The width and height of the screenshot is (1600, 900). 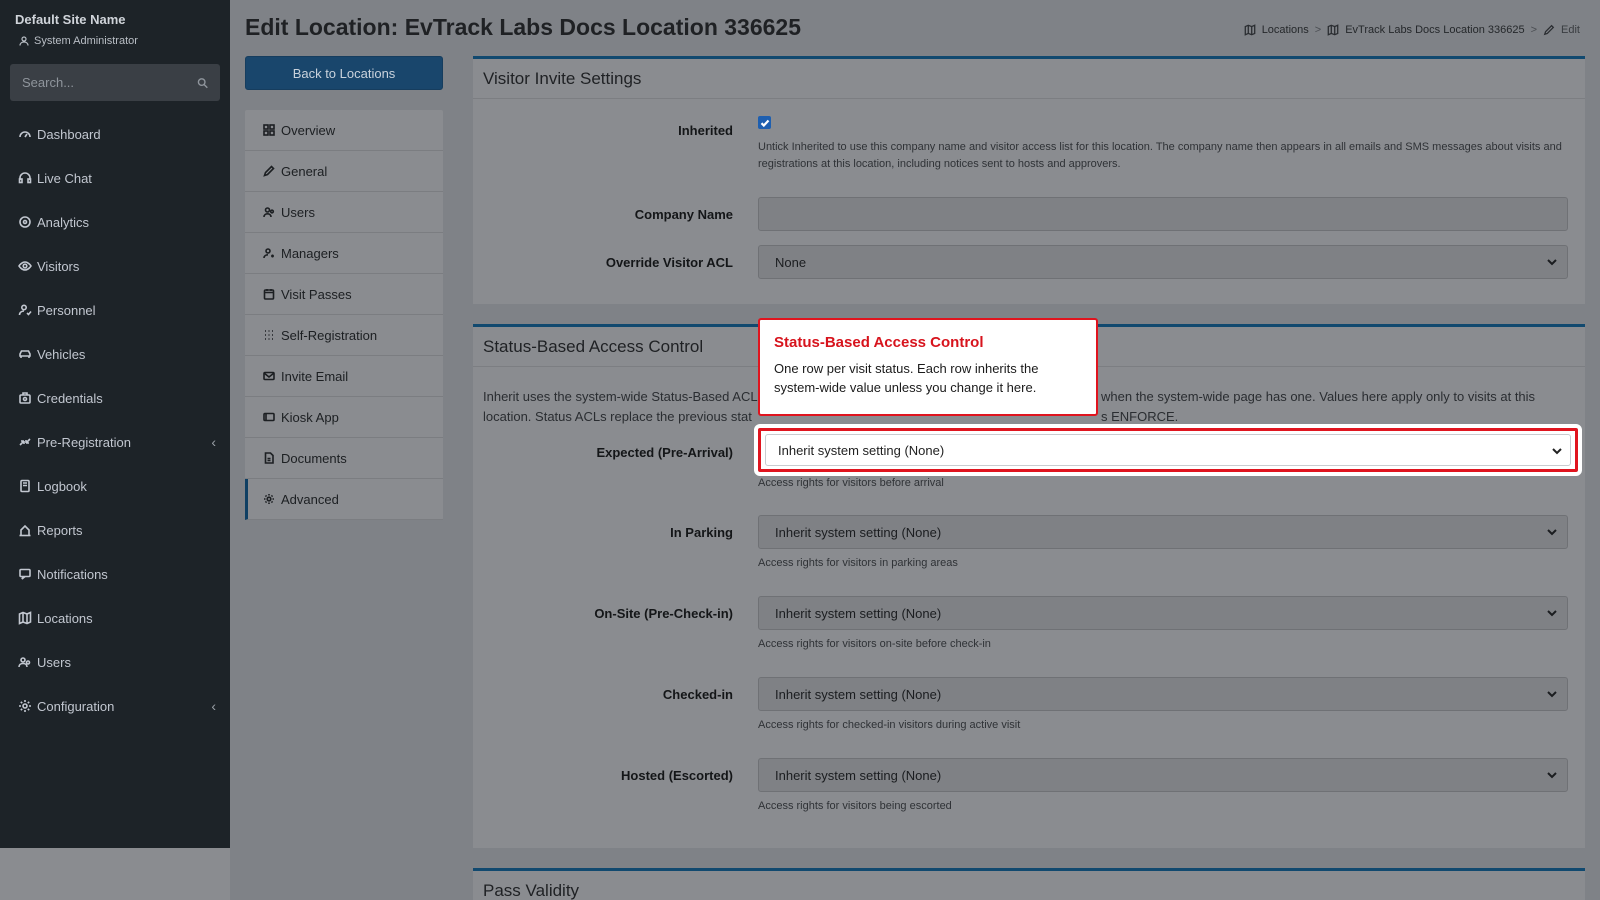 What do you see at coordinates (344, 130) in the screenshot?
I see `subnav-item-overview: Overview` at bounding box center [344, 130].